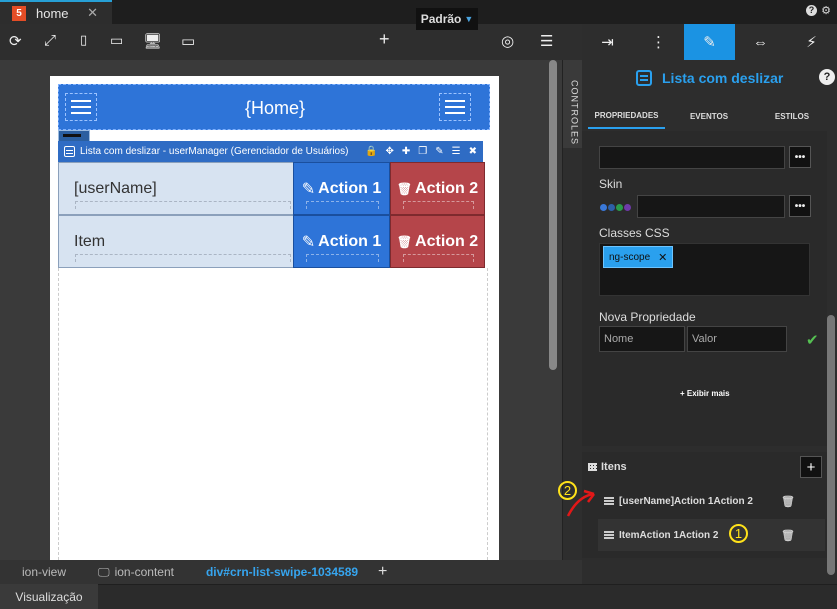 This screenshot has width=837, height=609. Describe the element at coordinates (630, 257) in the screenshot. I see `css-class-chip-label: ng-scope` at that location.